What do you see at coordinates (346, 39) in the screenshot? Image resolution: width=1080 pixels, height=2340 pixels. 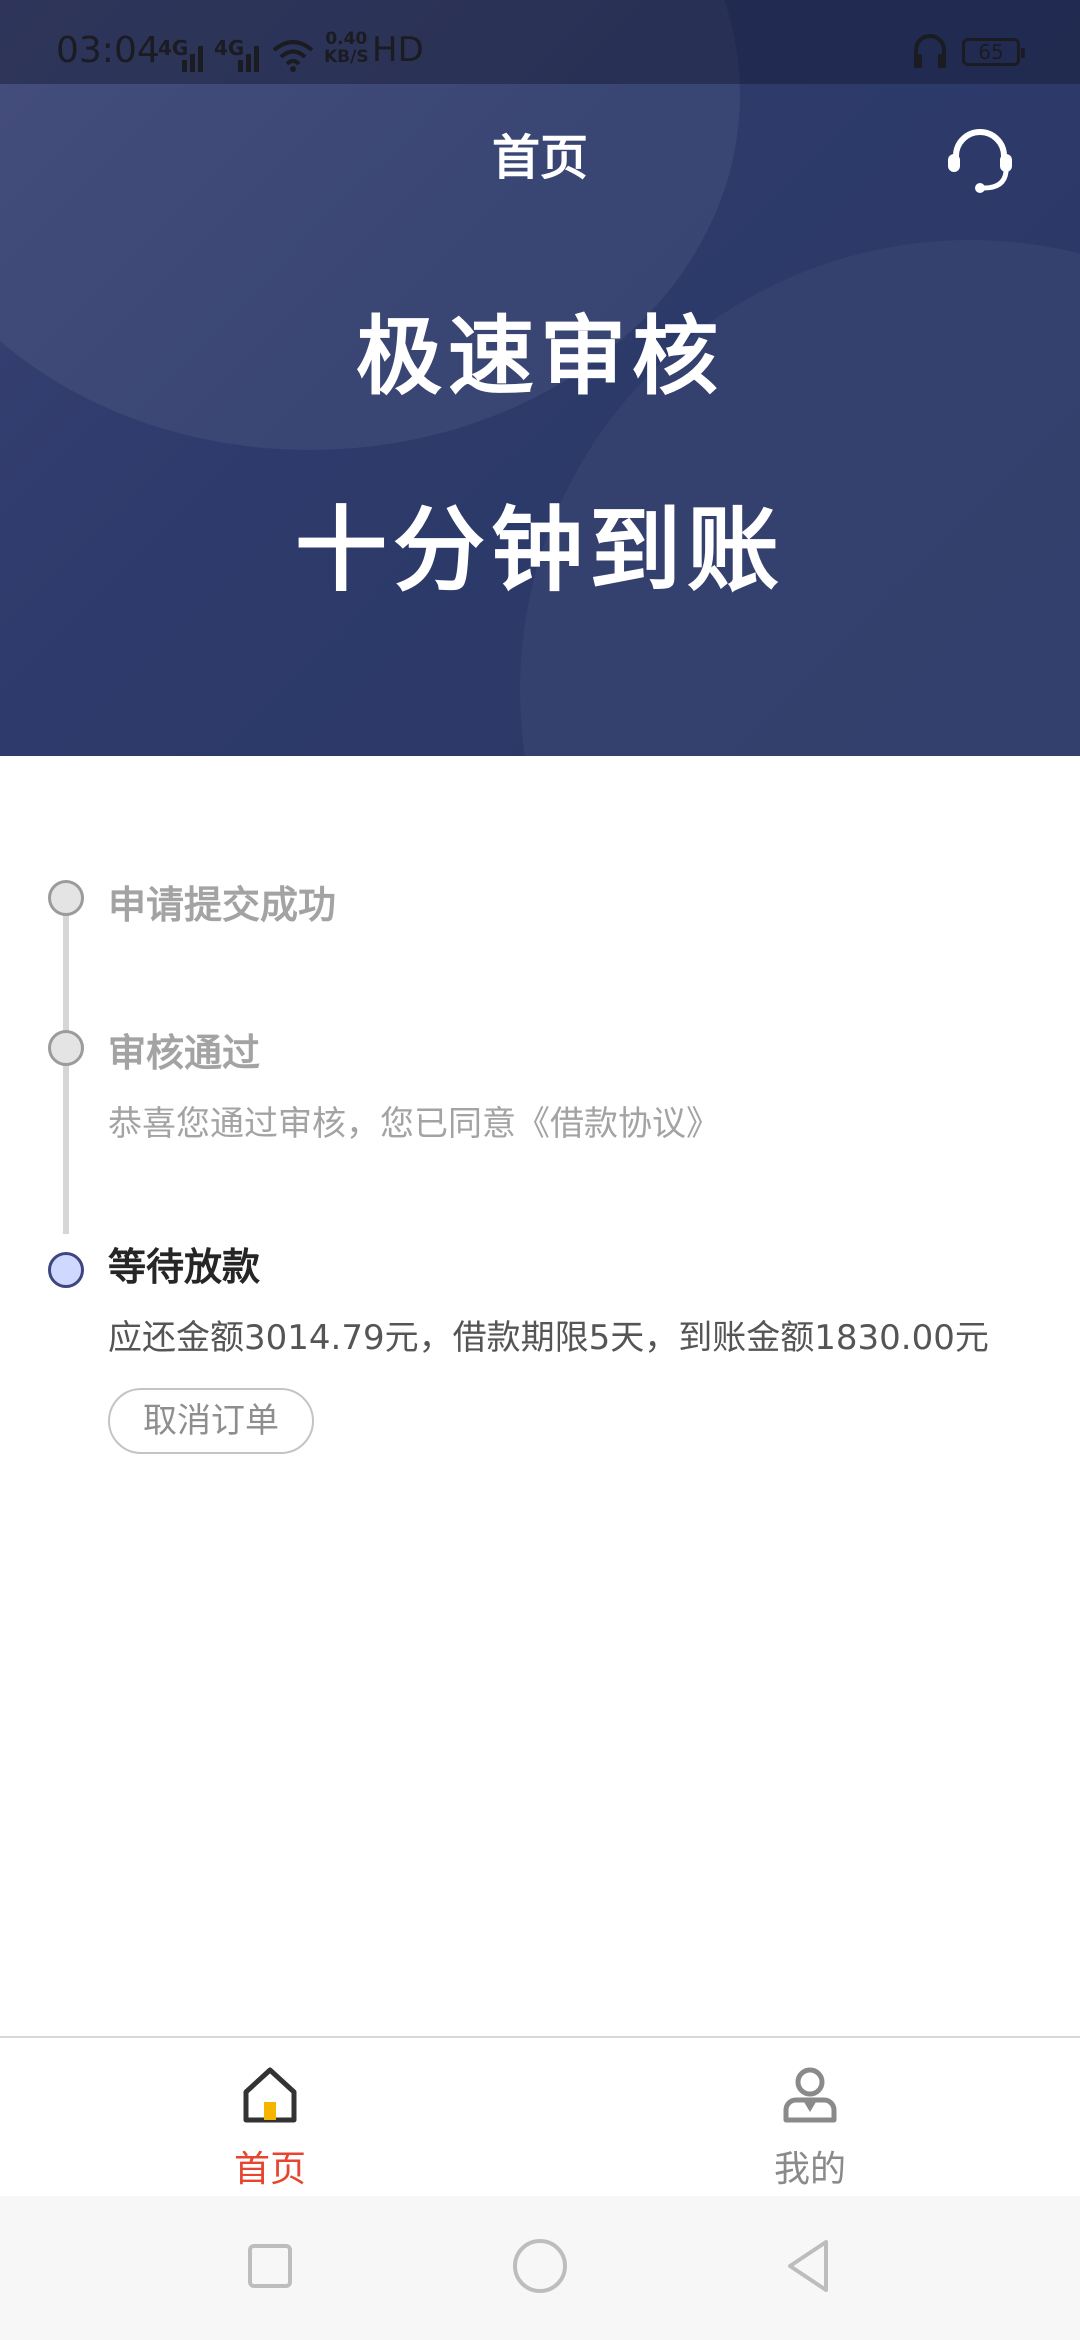 I see `net-speed-value: 0.40` at bounding box center [346, 39].